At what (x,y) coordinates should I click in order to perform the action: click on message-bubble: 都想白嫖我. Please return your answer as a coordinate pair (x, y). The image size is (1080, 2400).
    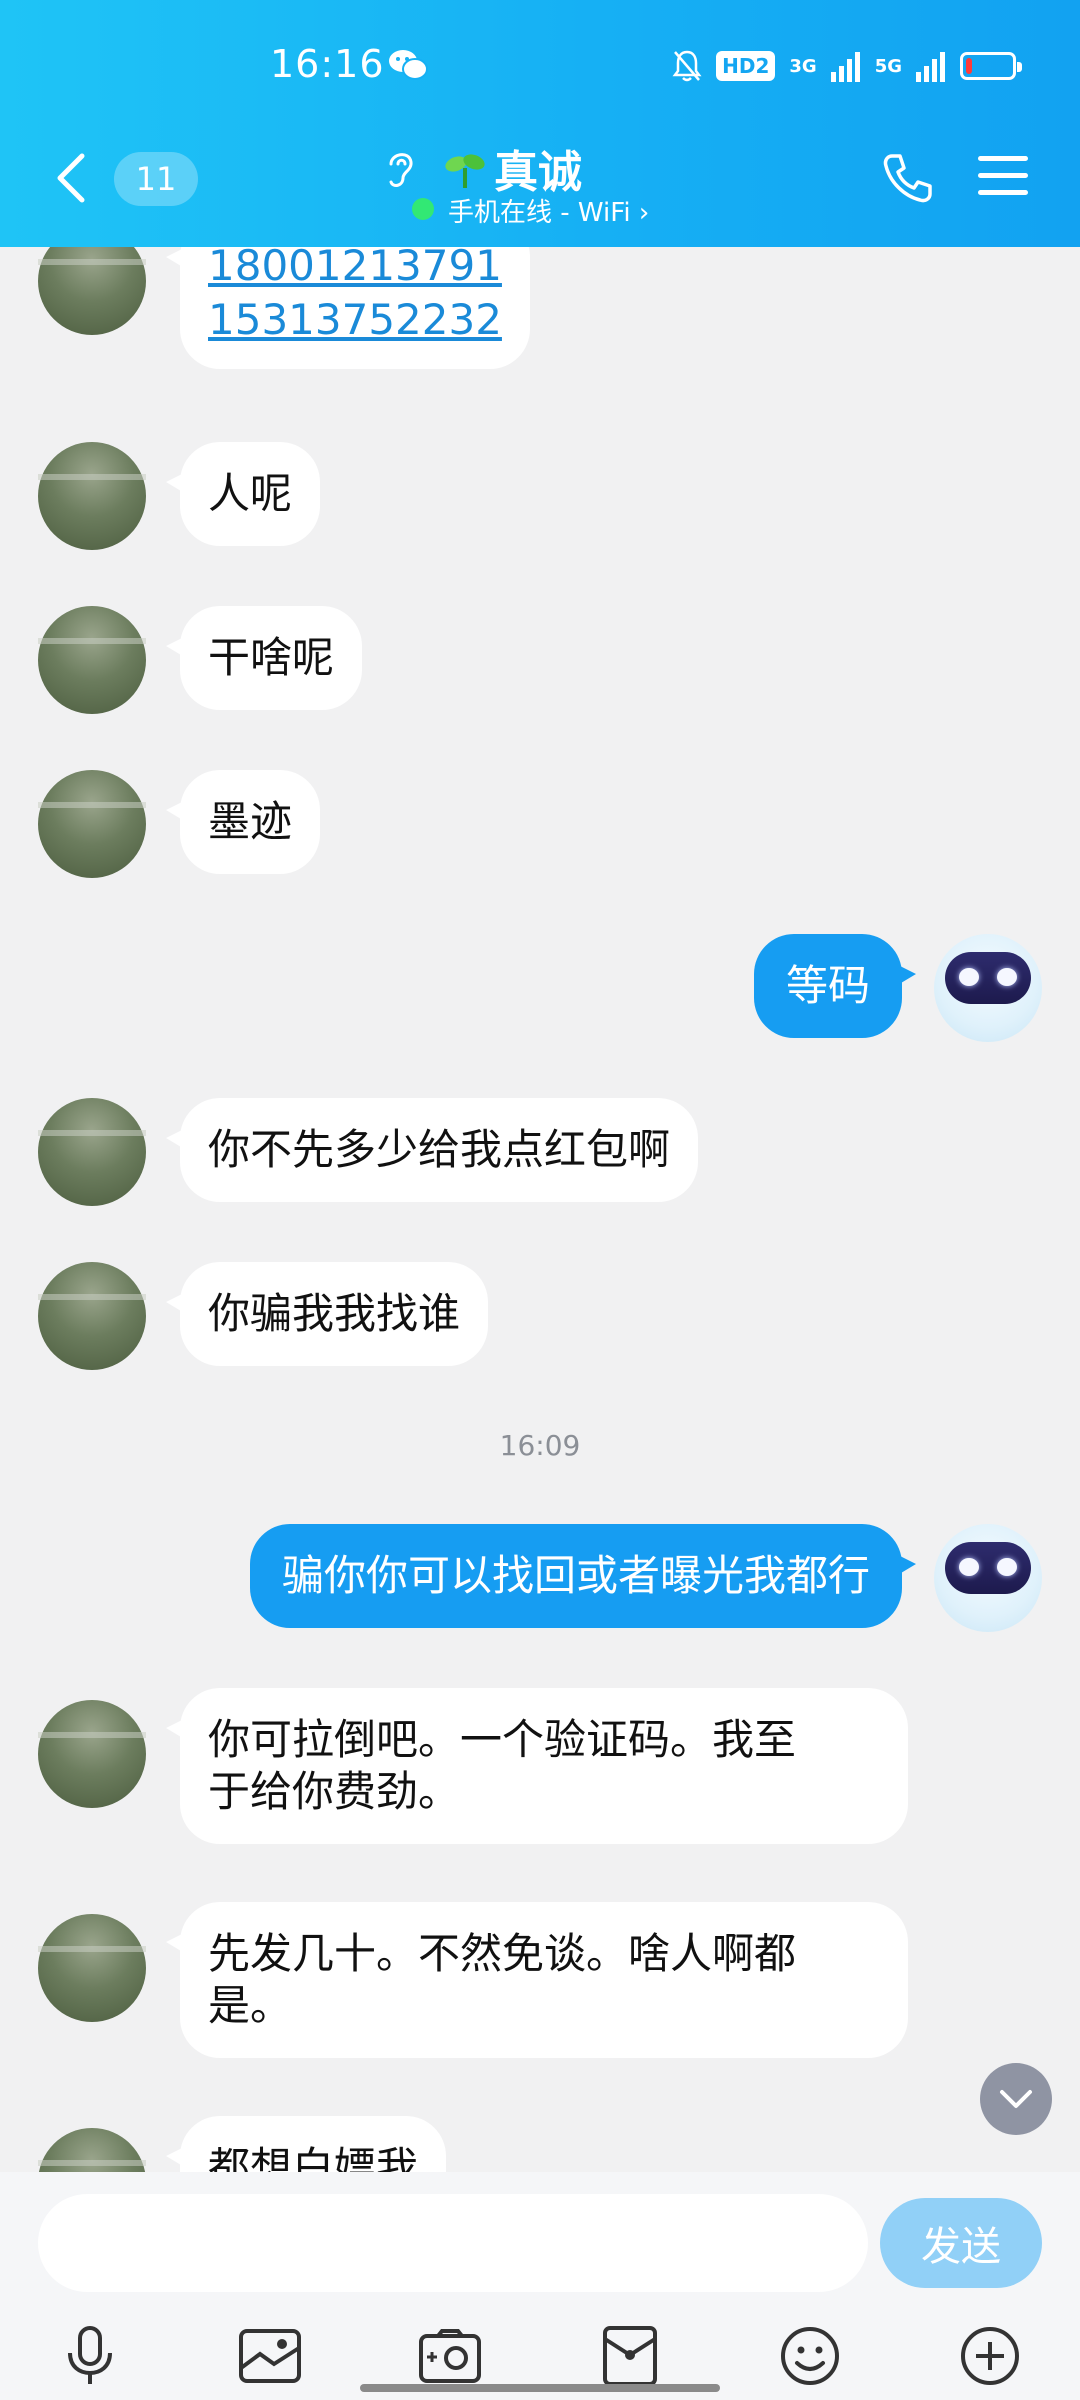
    Looking at the image, I should click on (306, 2144).